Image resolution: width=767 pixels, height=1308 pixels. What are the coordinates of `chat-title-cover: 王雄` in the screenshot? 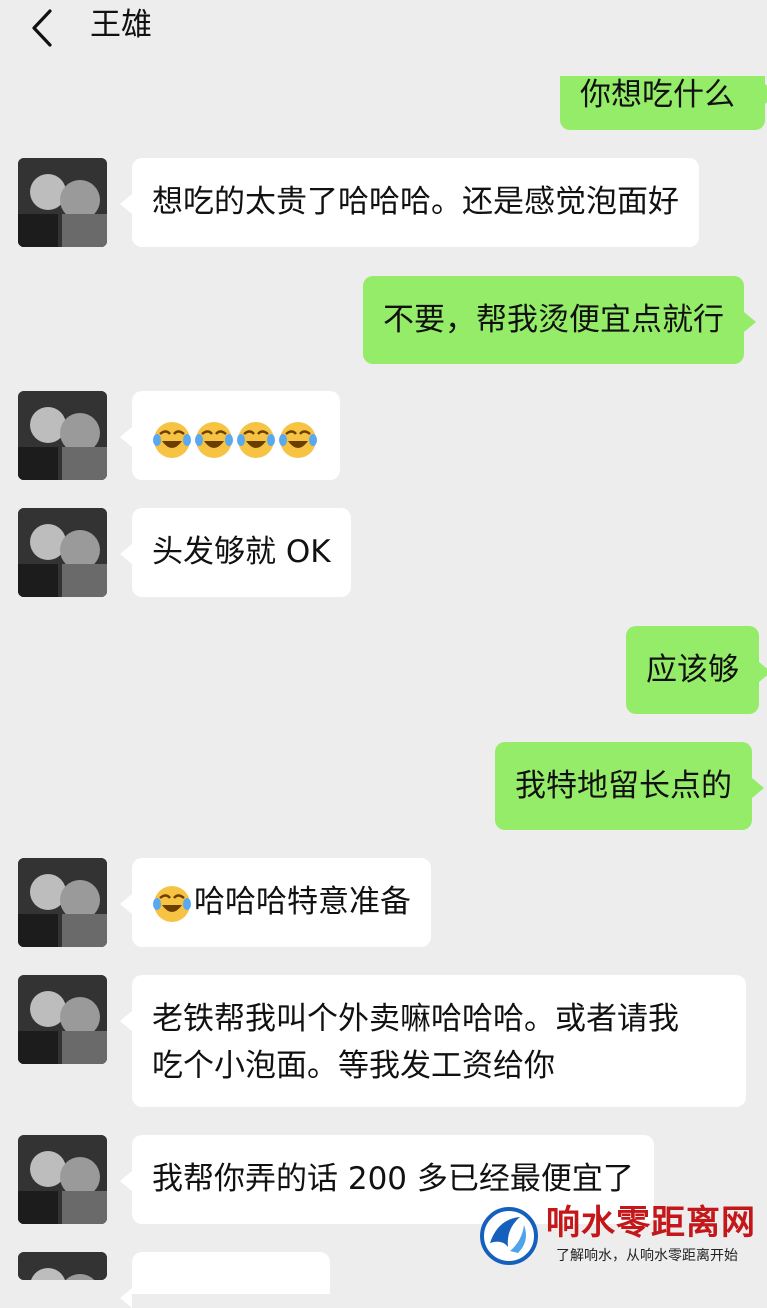 It's located at (121, 25).